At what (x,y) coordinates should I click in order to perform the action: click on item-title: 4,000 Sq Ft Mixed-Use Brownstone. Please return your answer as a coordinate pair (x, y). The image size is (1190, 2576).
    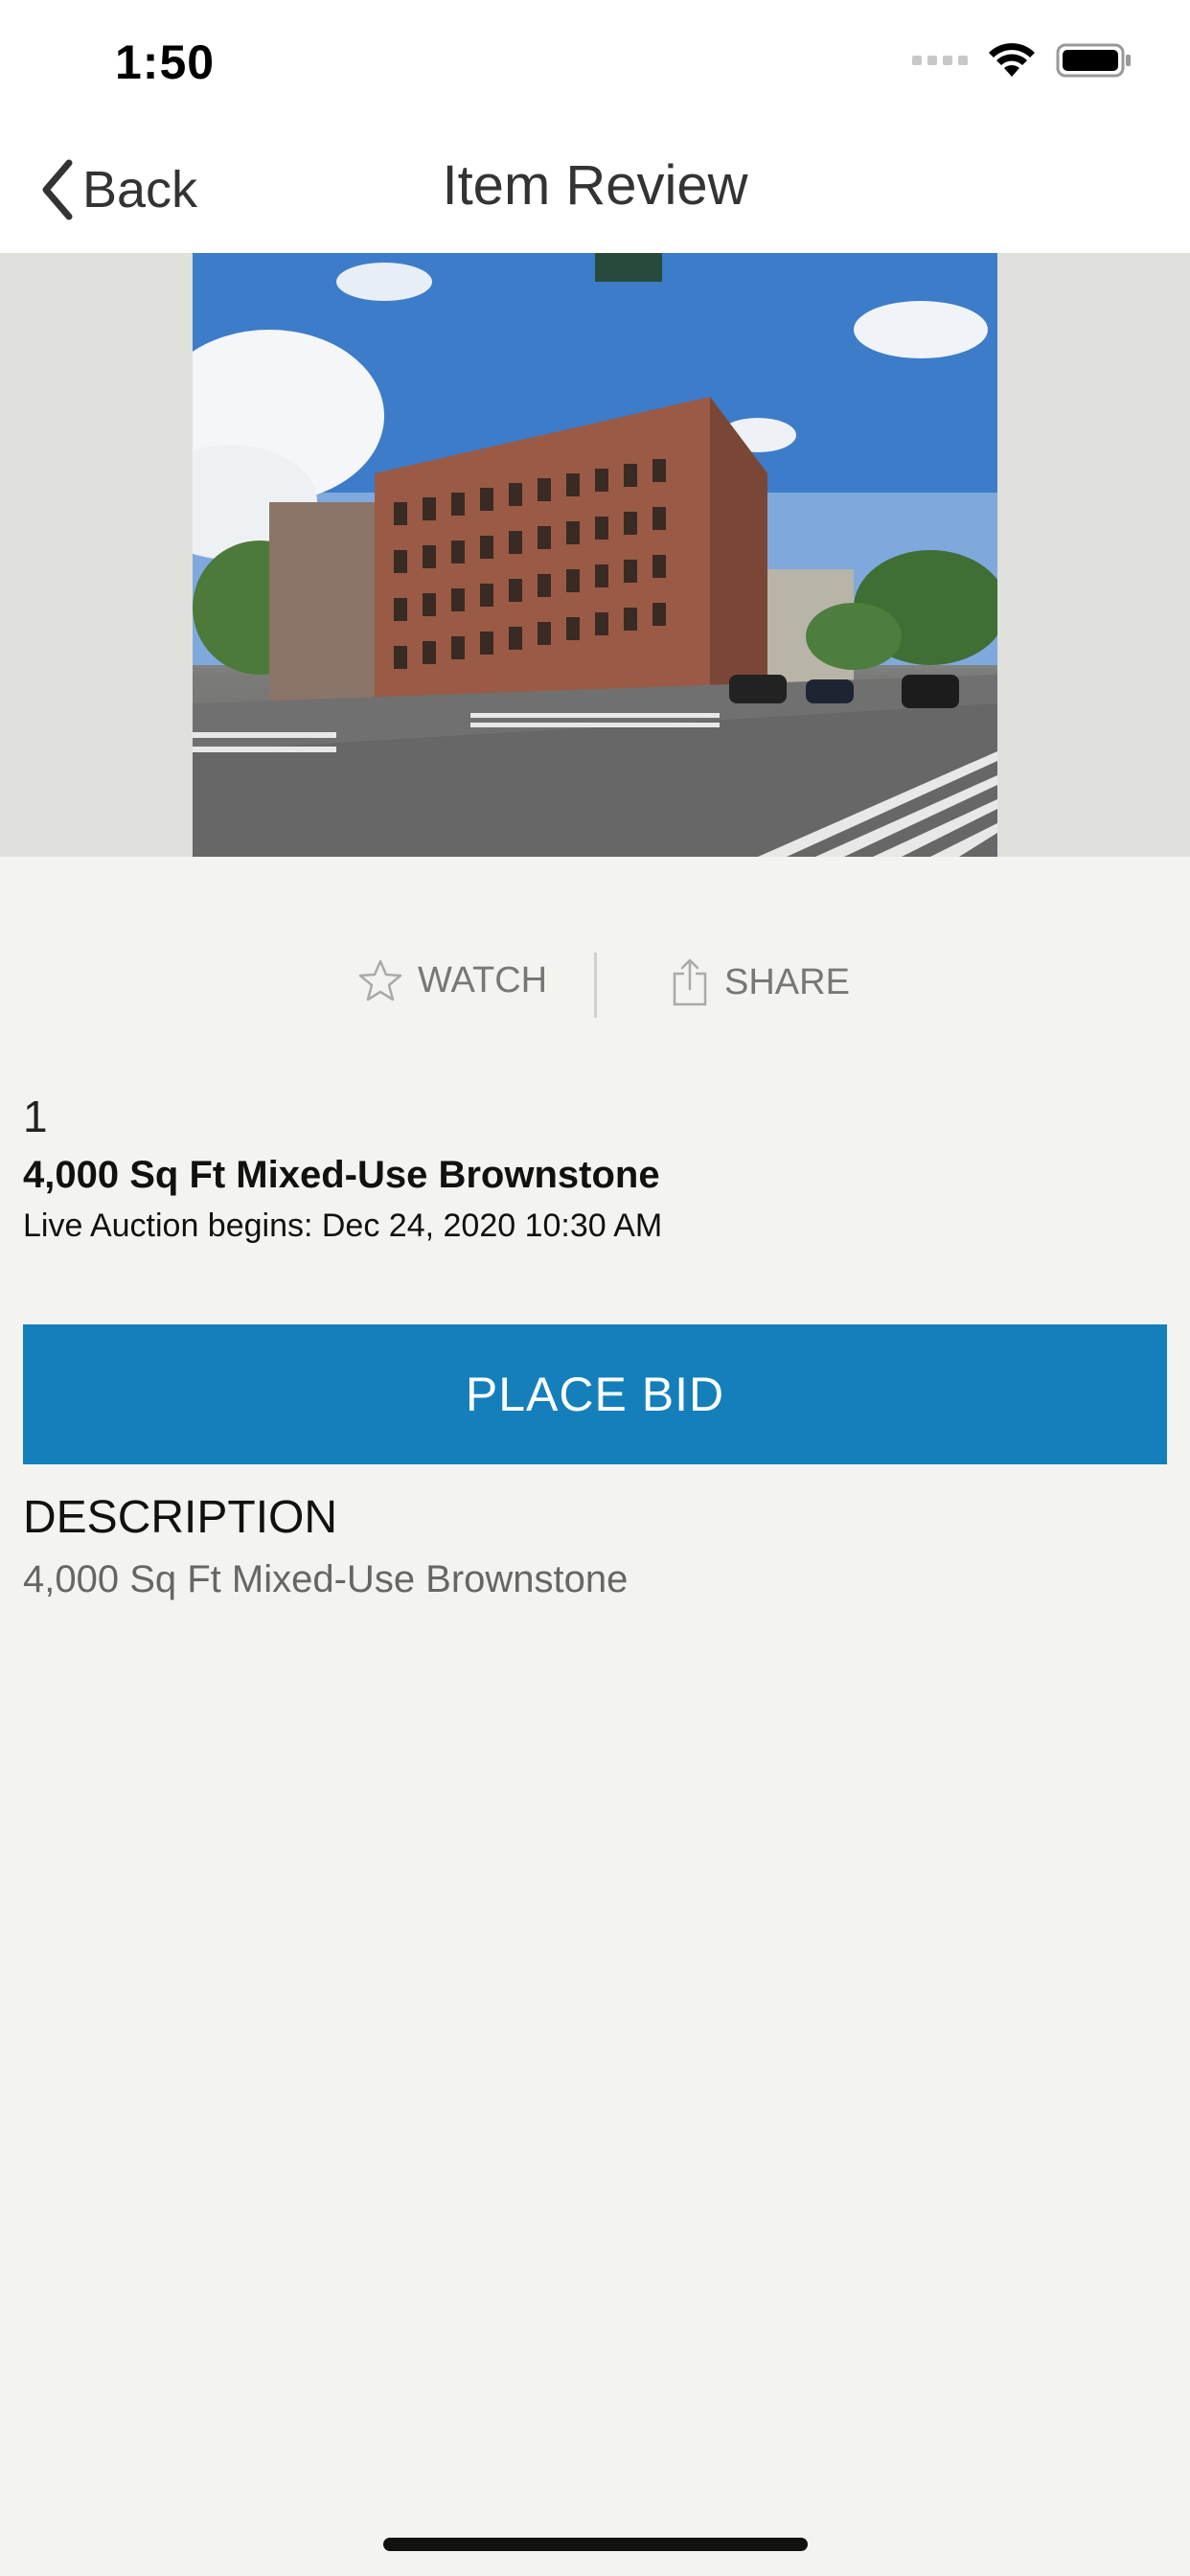
    Looking at the image, I should click on (342, 1175).